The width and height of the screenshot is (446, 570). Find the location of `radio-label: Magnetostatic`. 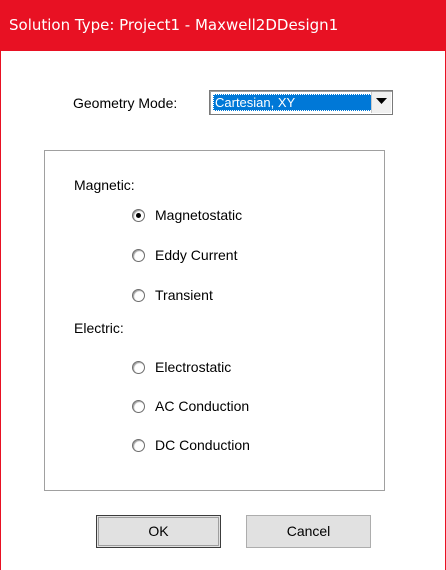

radio-label: Magnetostatic is located at coordinates (199, 215).